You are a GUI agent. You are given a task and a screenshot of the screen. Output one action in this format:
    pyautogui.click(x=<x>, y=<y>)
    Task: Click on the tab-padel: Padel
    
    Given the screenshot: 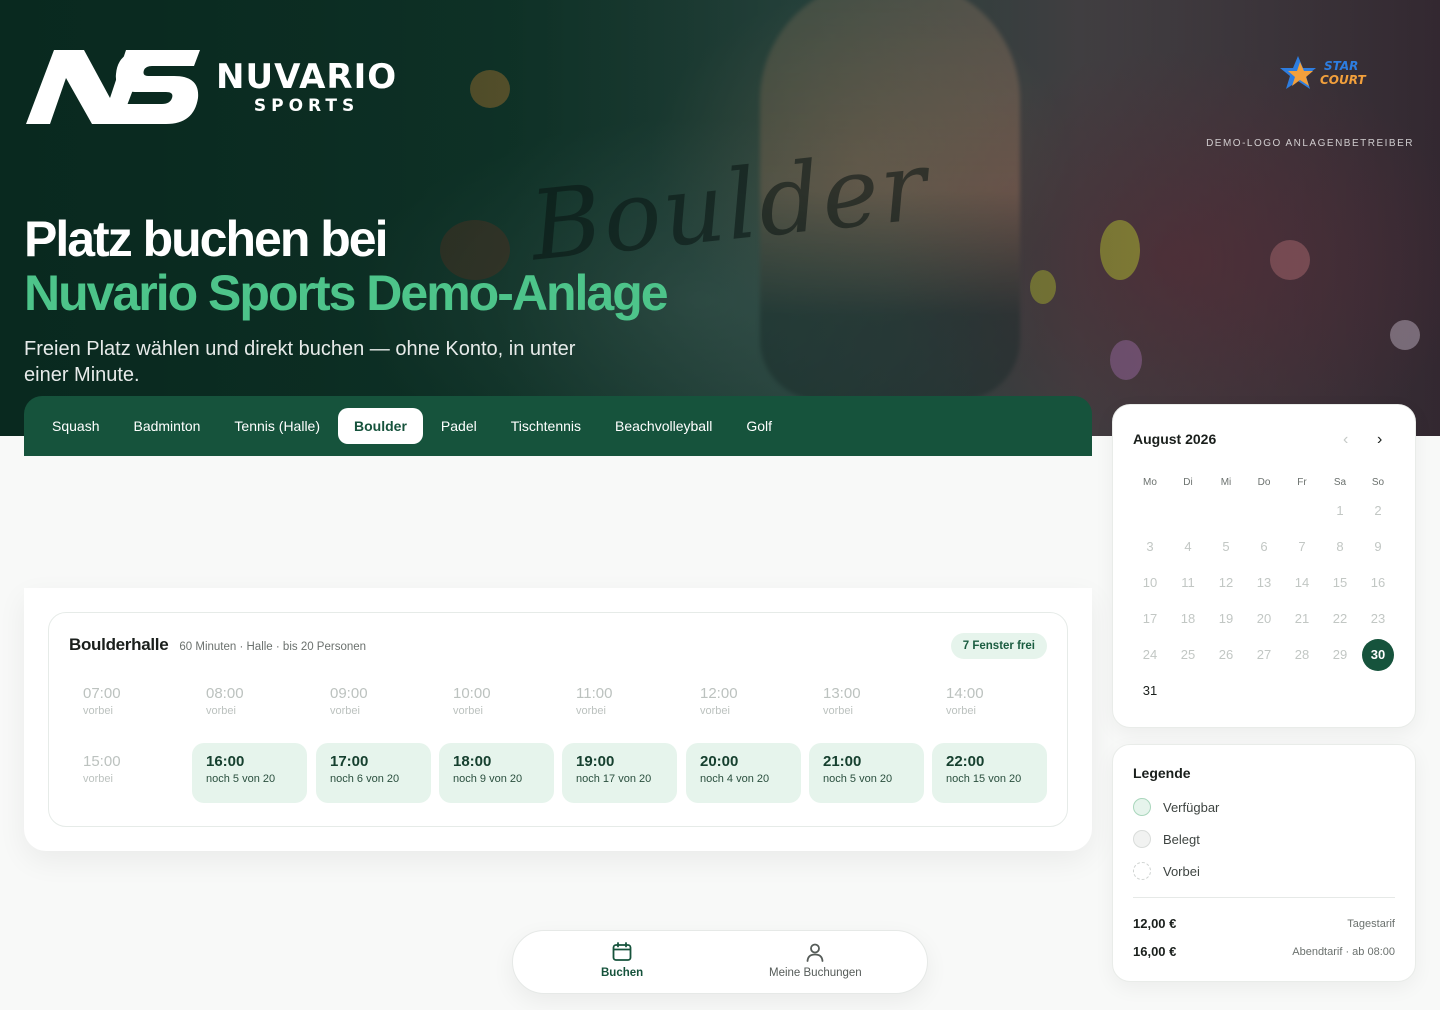 What is the action you would take?
    pyautogui.click(x=459, y=426)
    